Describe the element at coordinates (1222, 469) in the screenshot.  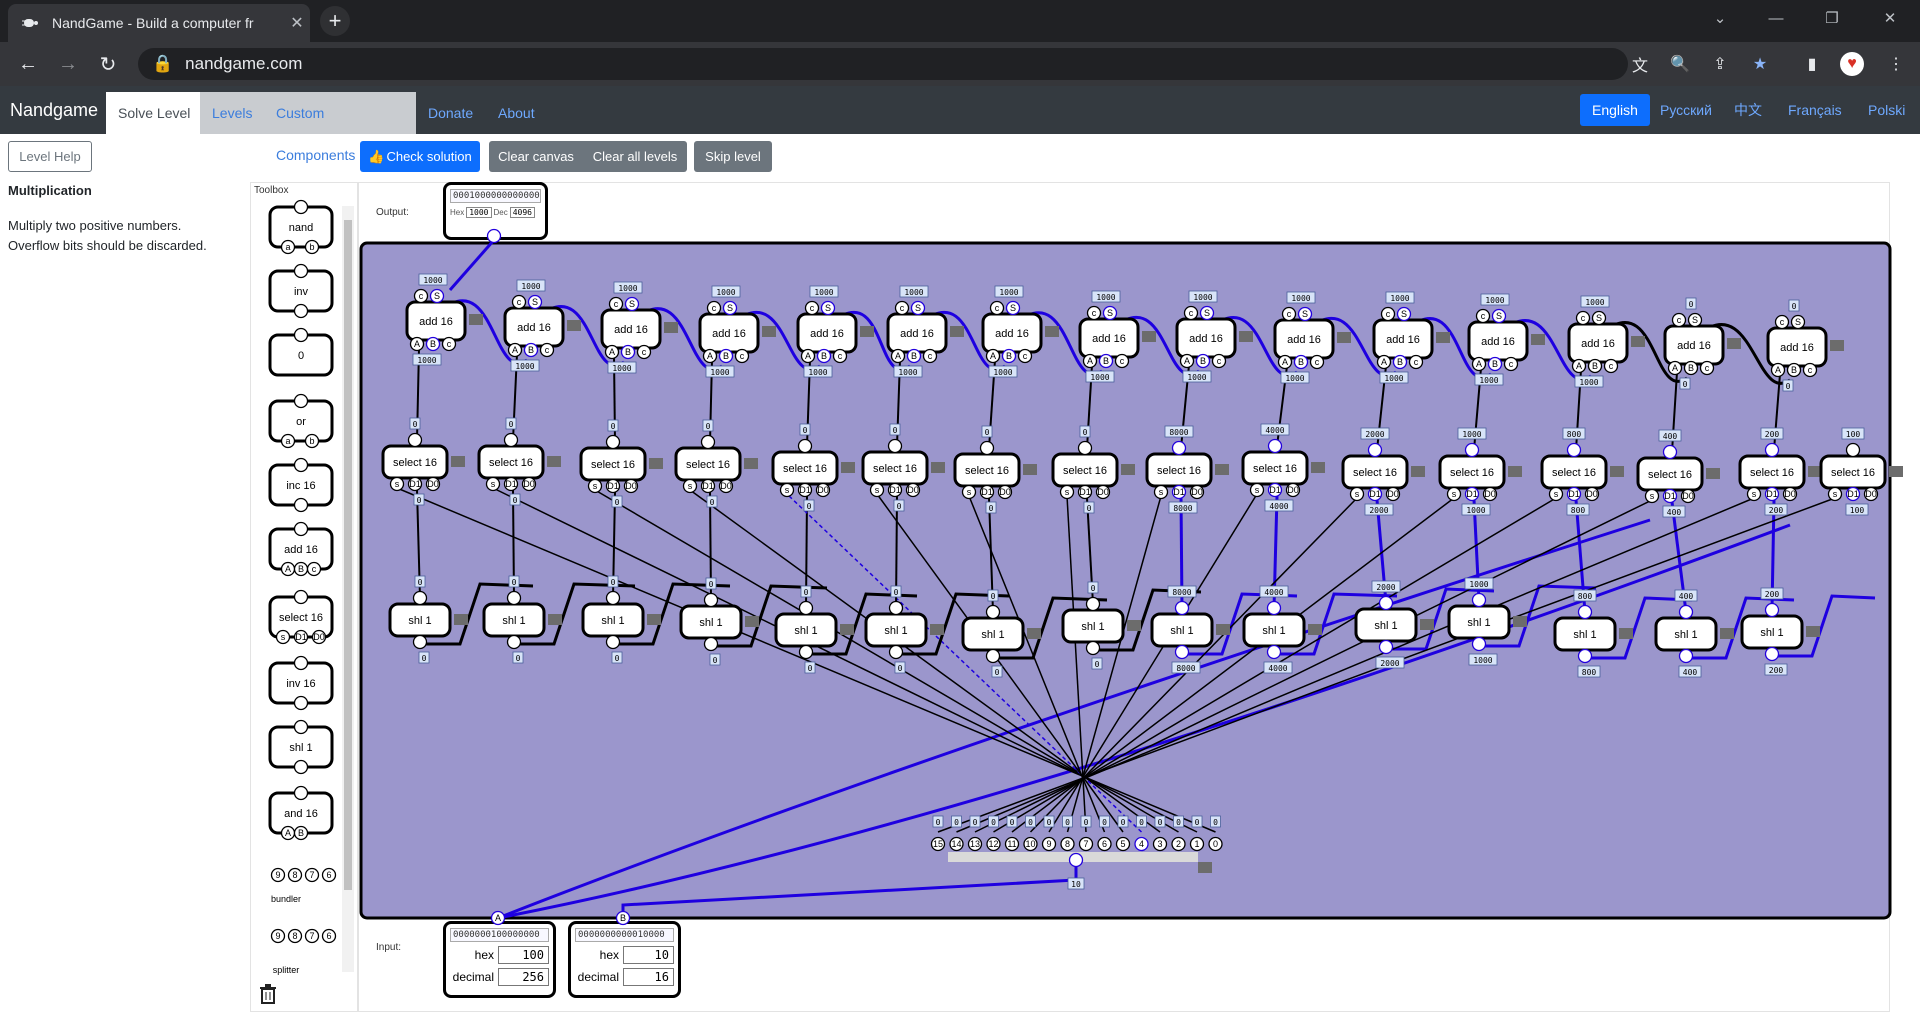
I see `select-8-menu-icon` at that location.